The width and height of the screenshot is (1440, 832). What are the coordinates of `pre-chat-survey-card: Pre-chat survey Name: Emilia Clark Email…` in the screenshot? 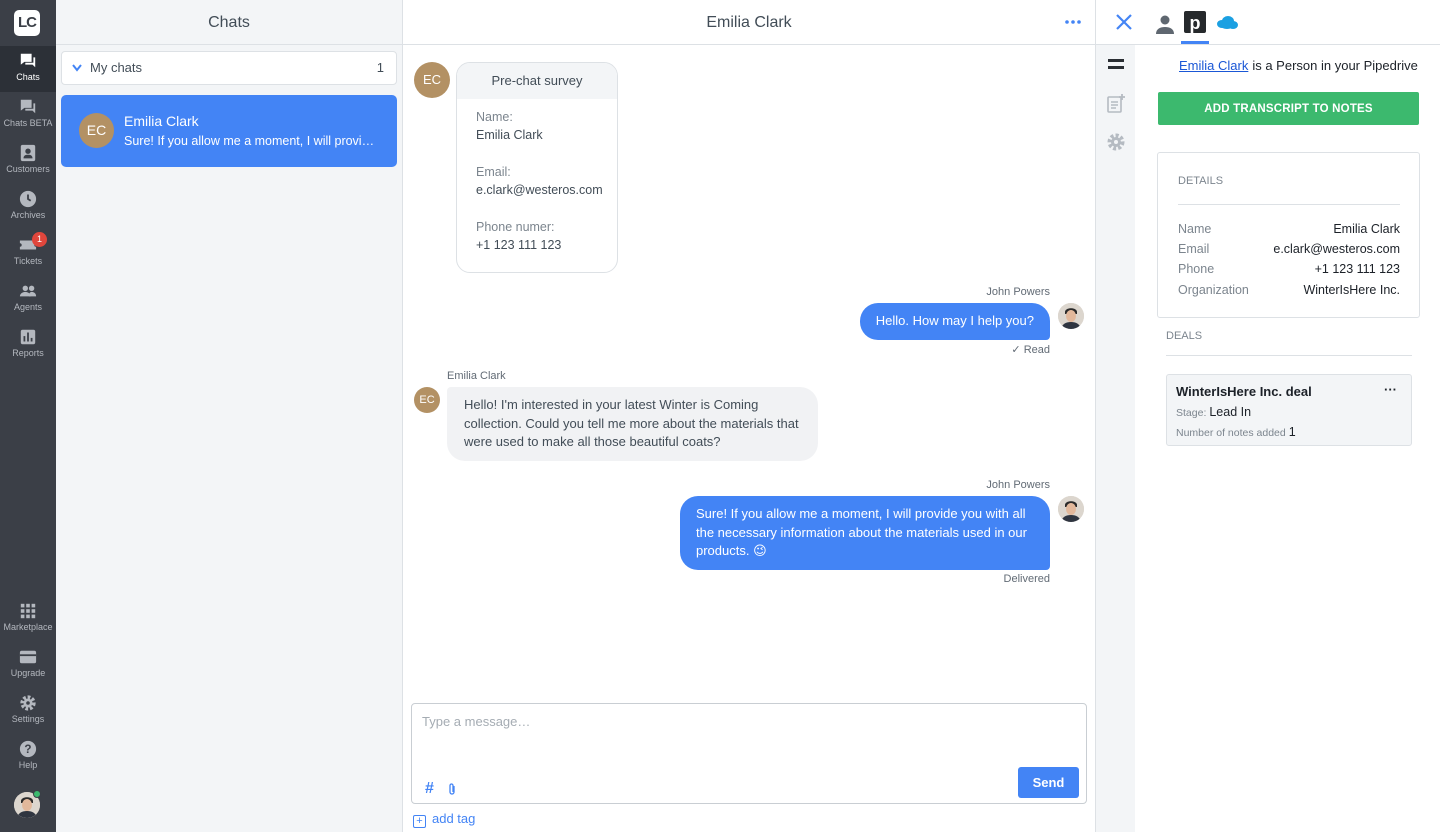 It's located at (537, 167).